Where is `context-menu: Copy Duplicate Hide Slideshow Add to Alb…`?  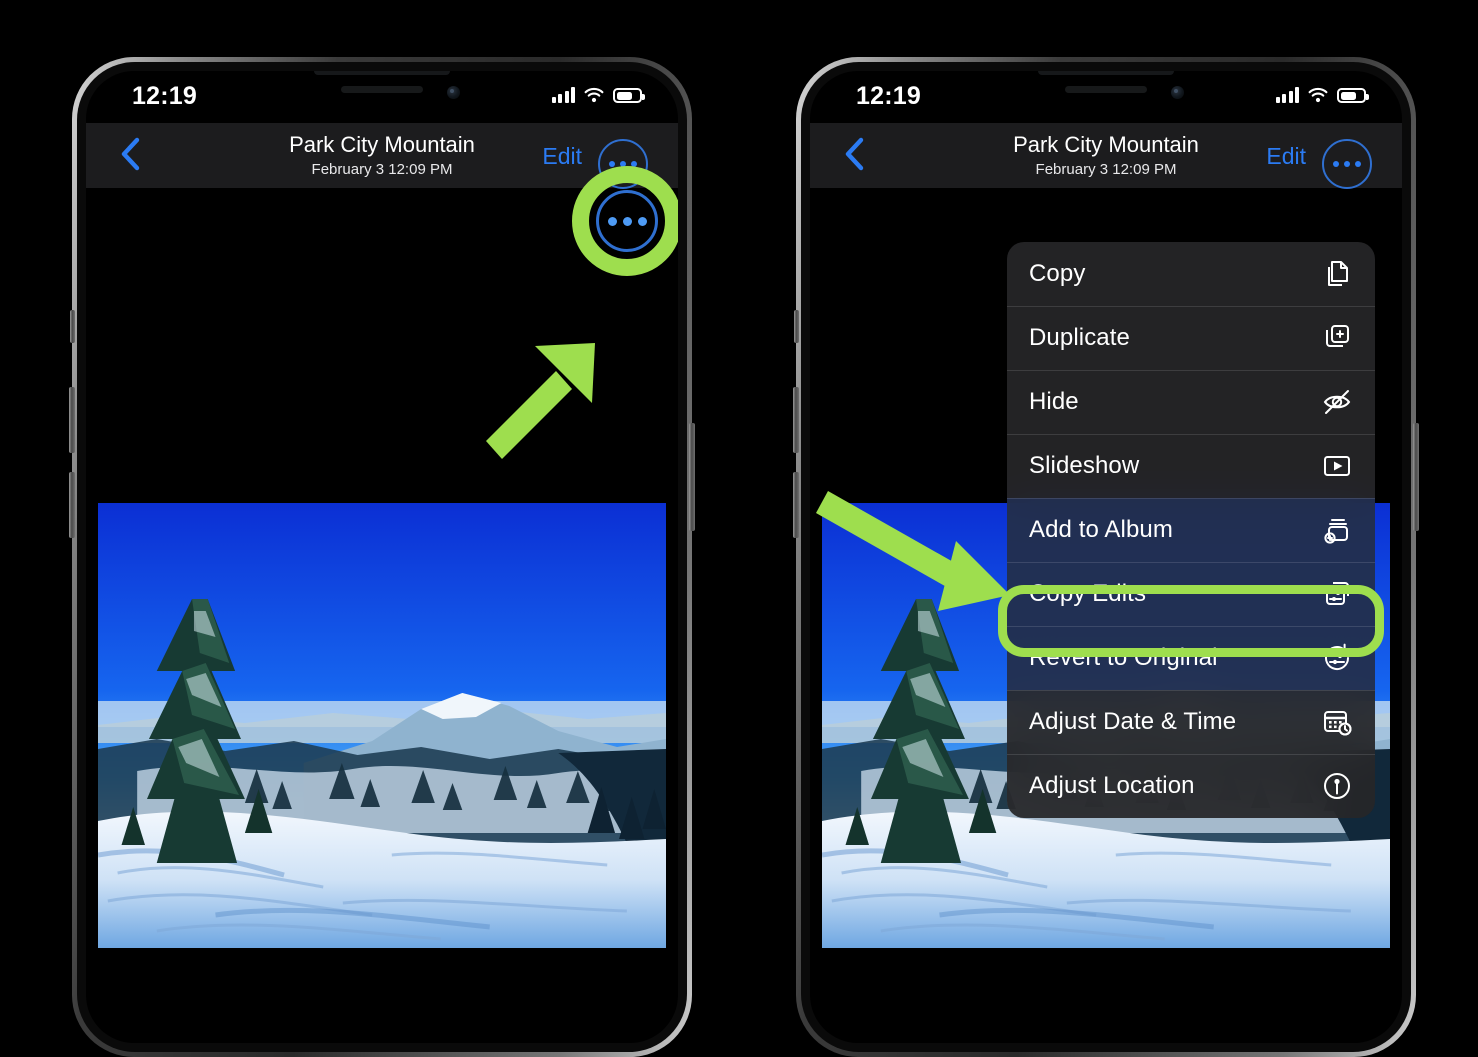
context-menu: Copy Duplicate Hide Slideshow Add to Alb… is located at coordinates (1191, 530).